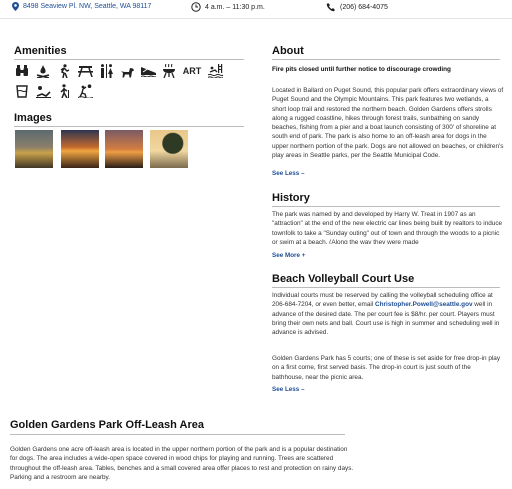 Image resolution: width=512 pixels, height=489 pixels. What do you see at coordinates (291, 198) in the screenshot?
I see `history-heading: History` at bounding box center [291, 198].